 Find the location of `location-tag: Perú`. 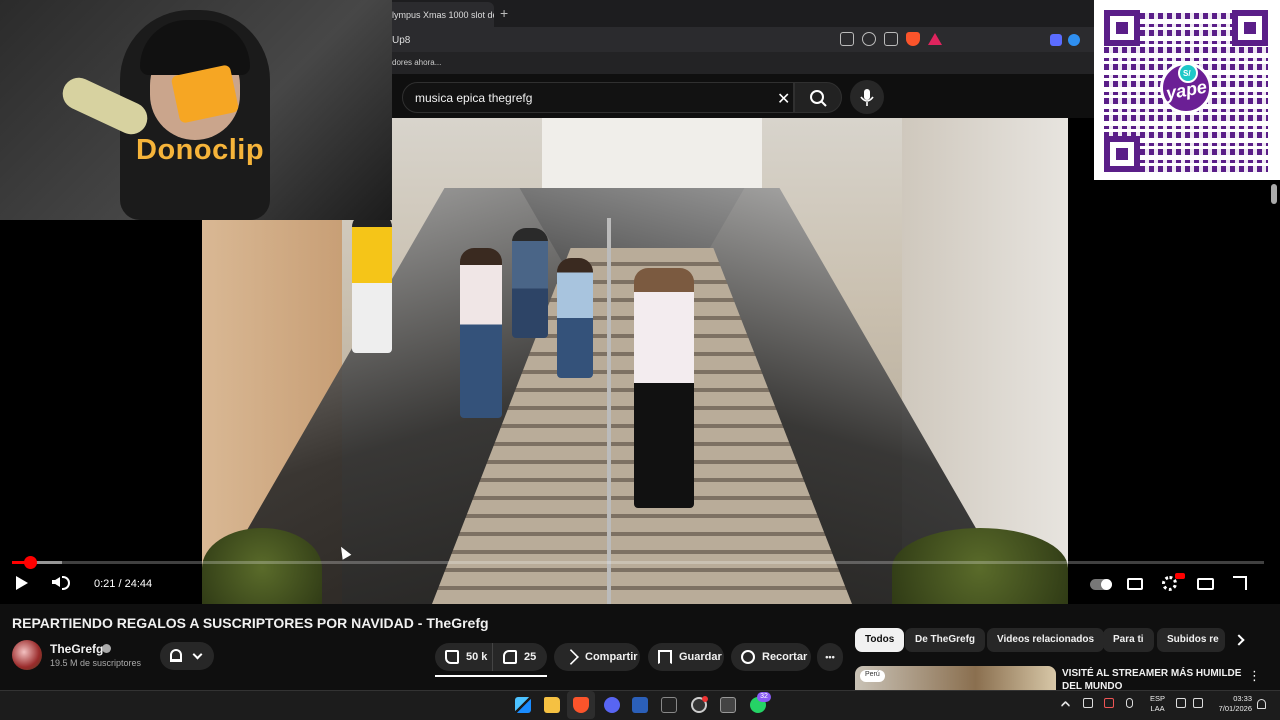

location-tag: Perú is located at coordinates (872, 676).